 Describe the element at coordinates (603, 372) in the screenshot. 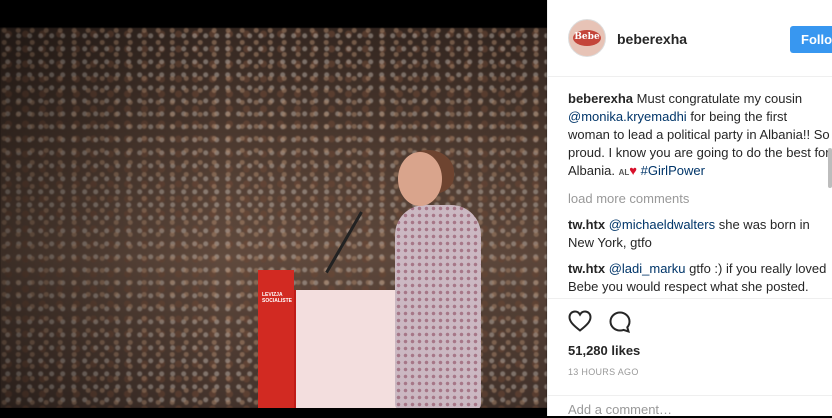

I see `post-timestamp: 13 HOURS AGO` at that location.